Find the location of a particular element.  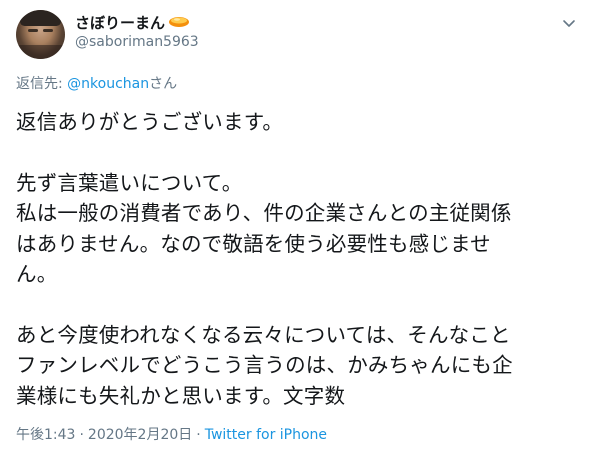

reply-prefix: 返信先: is located at coordinates (42, 84).